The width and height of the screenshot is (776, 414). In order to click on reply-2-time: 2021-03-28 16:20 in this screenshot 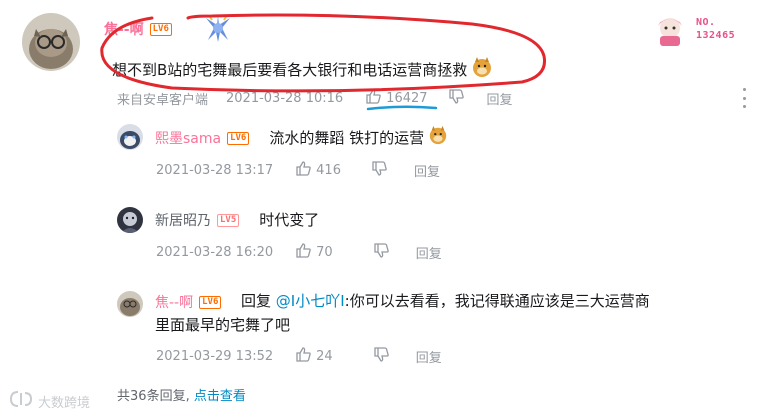, I will do `click(215, 252)`.